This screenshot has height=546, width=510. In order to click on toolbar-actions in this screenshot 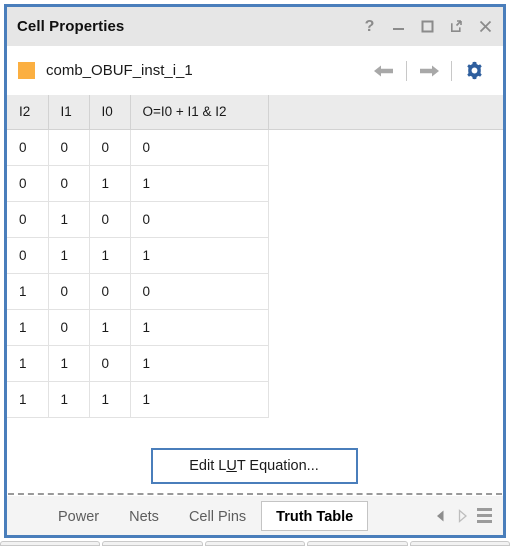, I will do `click(429, 71)`.